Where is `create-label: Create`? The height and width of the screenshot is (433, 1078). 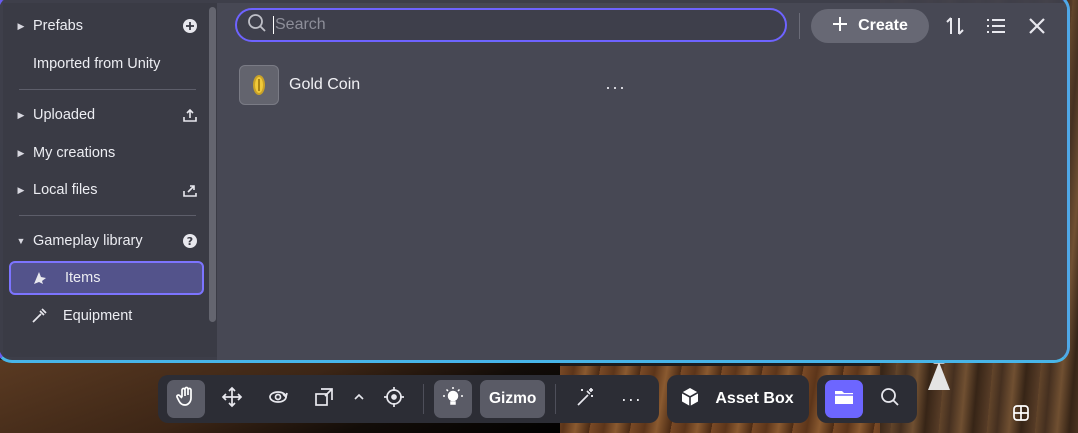 create-label: Create is located at coordinates (883, 25).